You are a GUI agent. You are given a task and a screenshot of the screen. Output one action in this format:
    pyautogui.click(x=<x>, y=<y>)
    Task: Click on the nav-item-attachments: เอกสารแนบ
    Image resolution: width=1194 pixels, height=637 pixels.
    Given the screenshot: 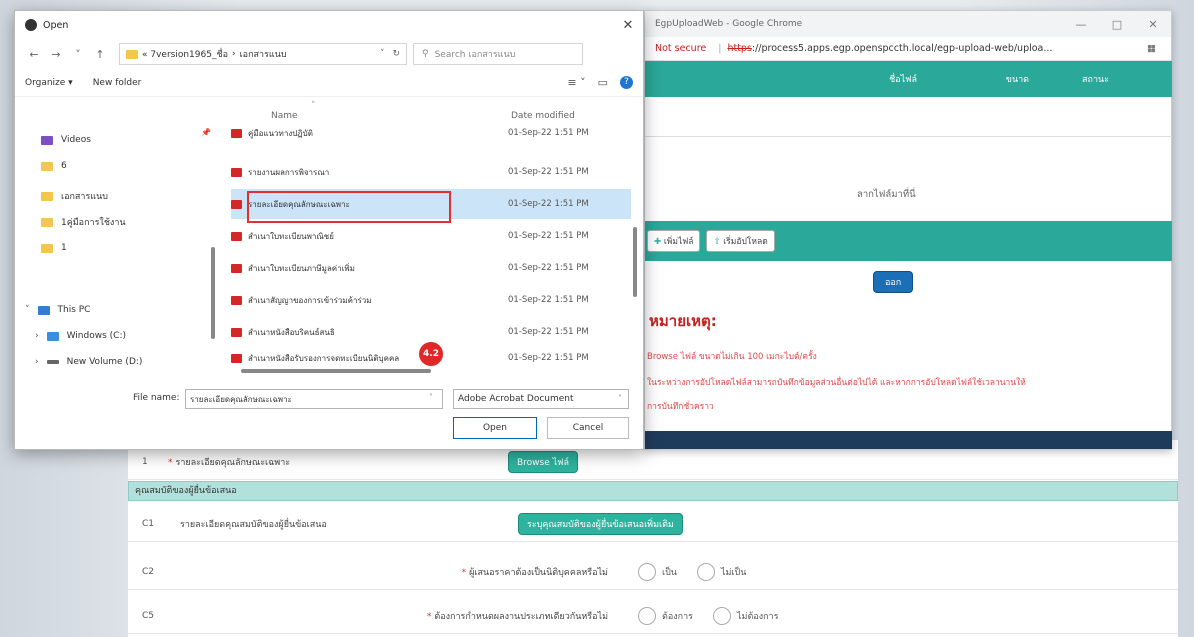 What is the action you would take?
    pyautogui.click(x=74, y=196)
    